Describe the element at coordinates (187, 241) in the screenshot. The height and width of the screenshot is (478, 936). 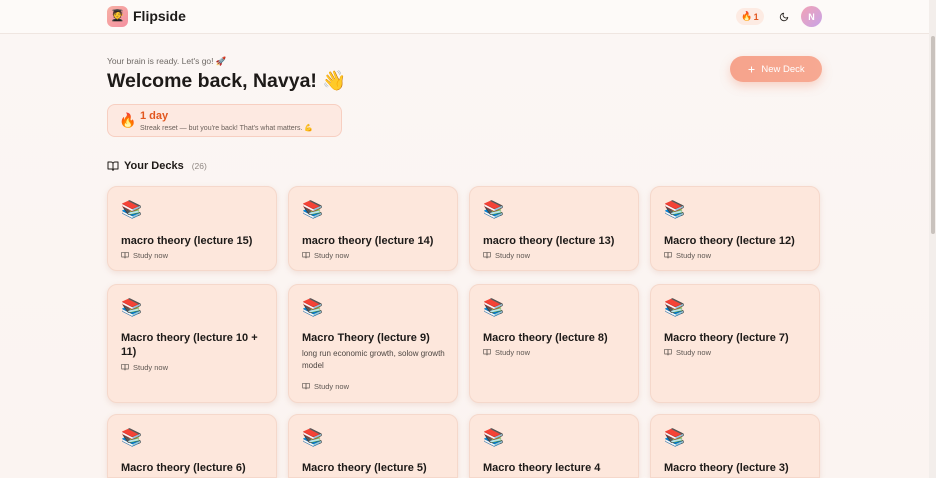
I see `deck-title: macro theory (lecture 15)` at that location.